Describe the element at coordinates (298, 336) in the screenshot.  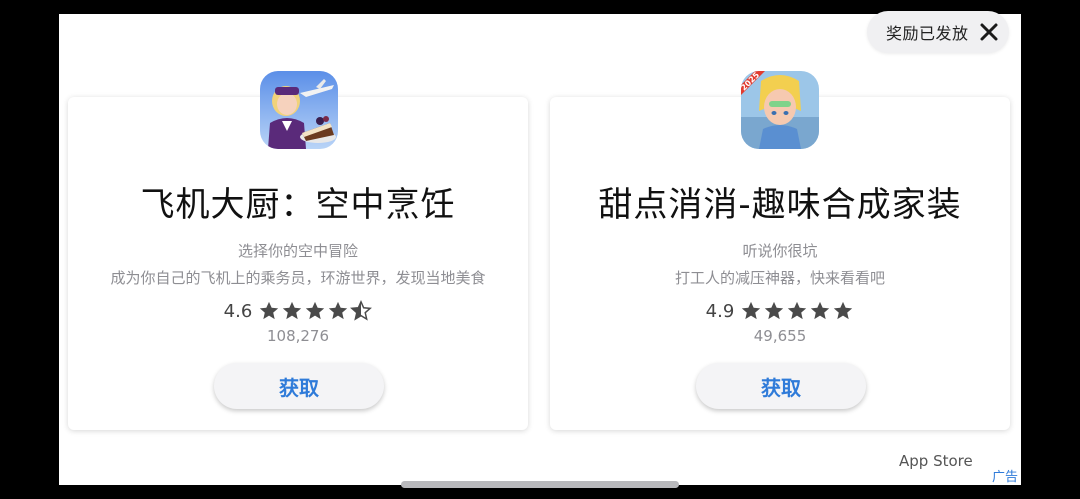
I see `rating-count: 108,276` at that location.